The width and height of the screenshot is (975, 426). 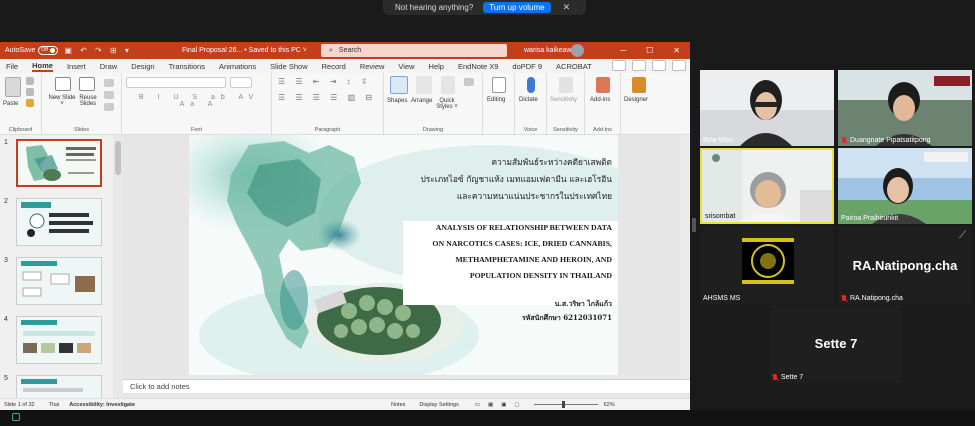 I want to click on tab-help: Help, so click(x=436, y=66).